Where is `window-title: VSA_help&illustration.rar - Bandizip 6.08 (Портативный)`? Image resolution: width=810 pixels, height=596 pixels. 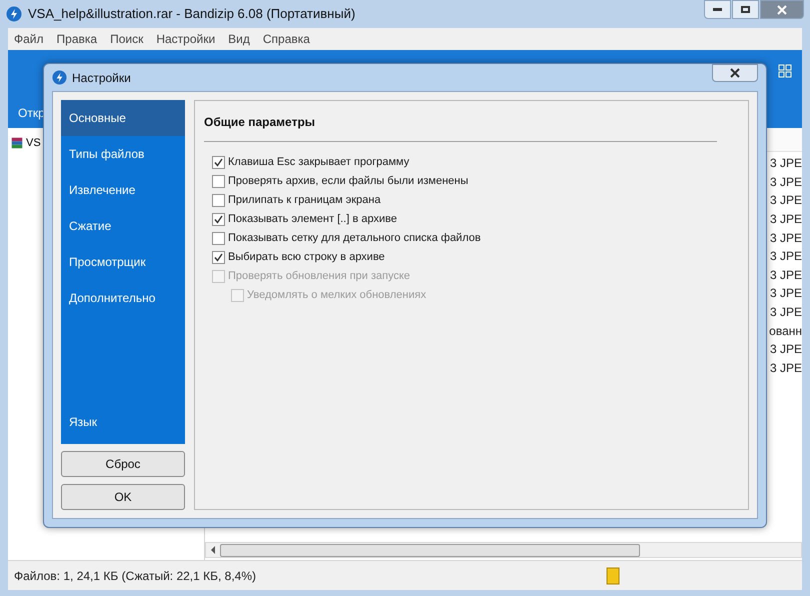 window-title: VSA_help&illustration.rar - Bandizip 6.08 (Портативный) is located at coordinates (192, 14).